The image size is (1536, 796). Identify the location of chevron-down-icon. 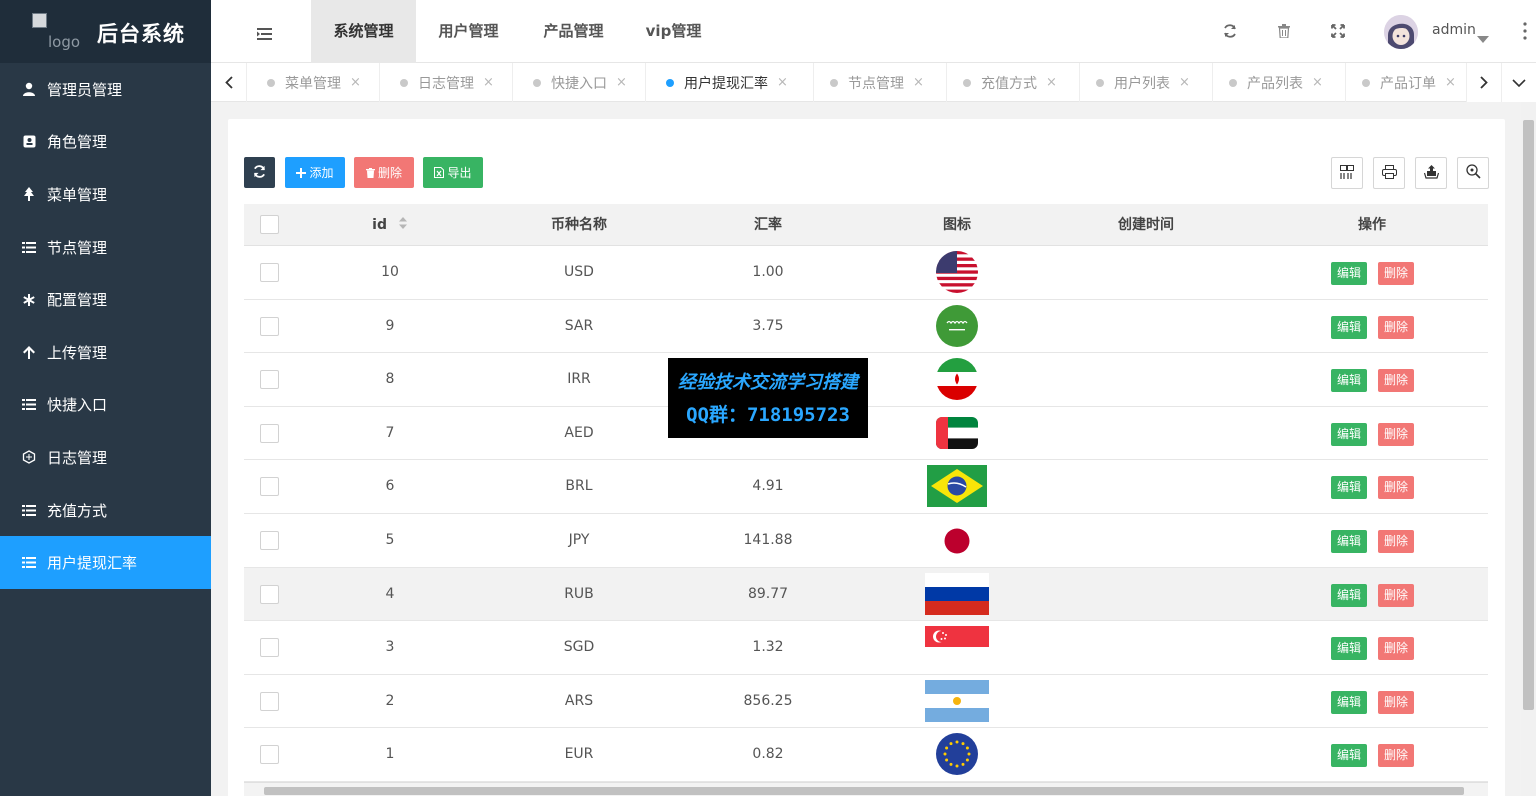
(1483, 37).